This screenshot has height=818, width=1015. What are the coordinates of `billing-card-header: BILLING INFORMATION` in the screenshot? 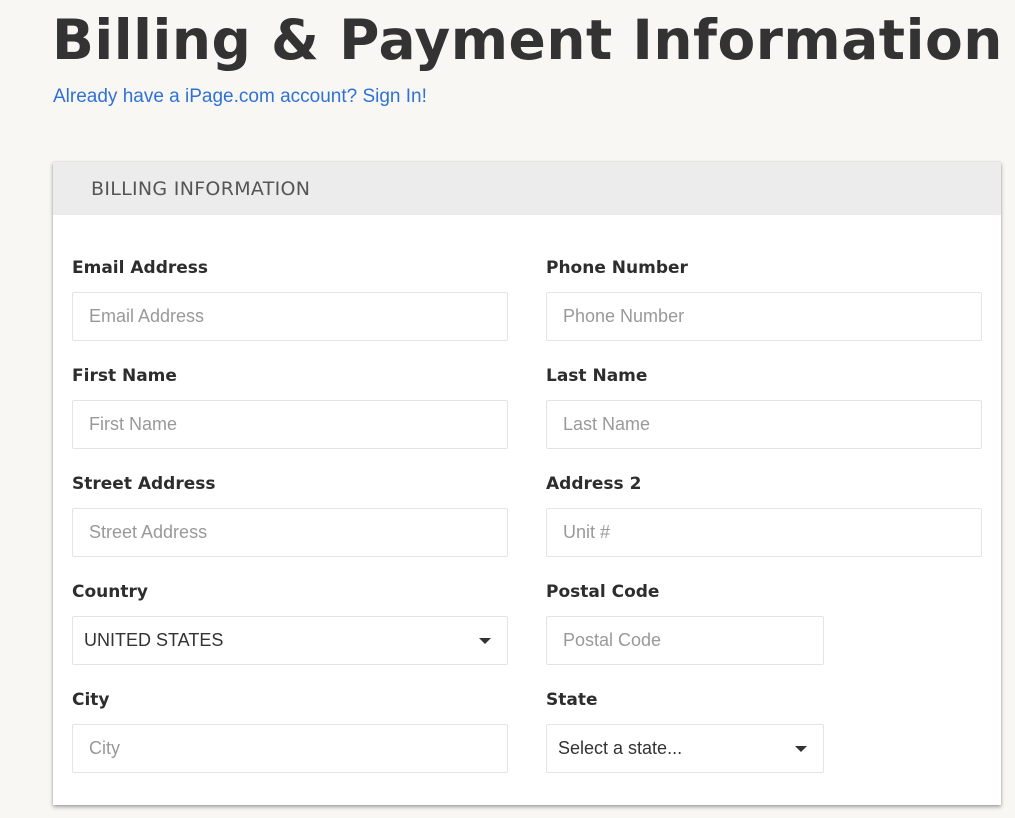 It's located at (527, 188).